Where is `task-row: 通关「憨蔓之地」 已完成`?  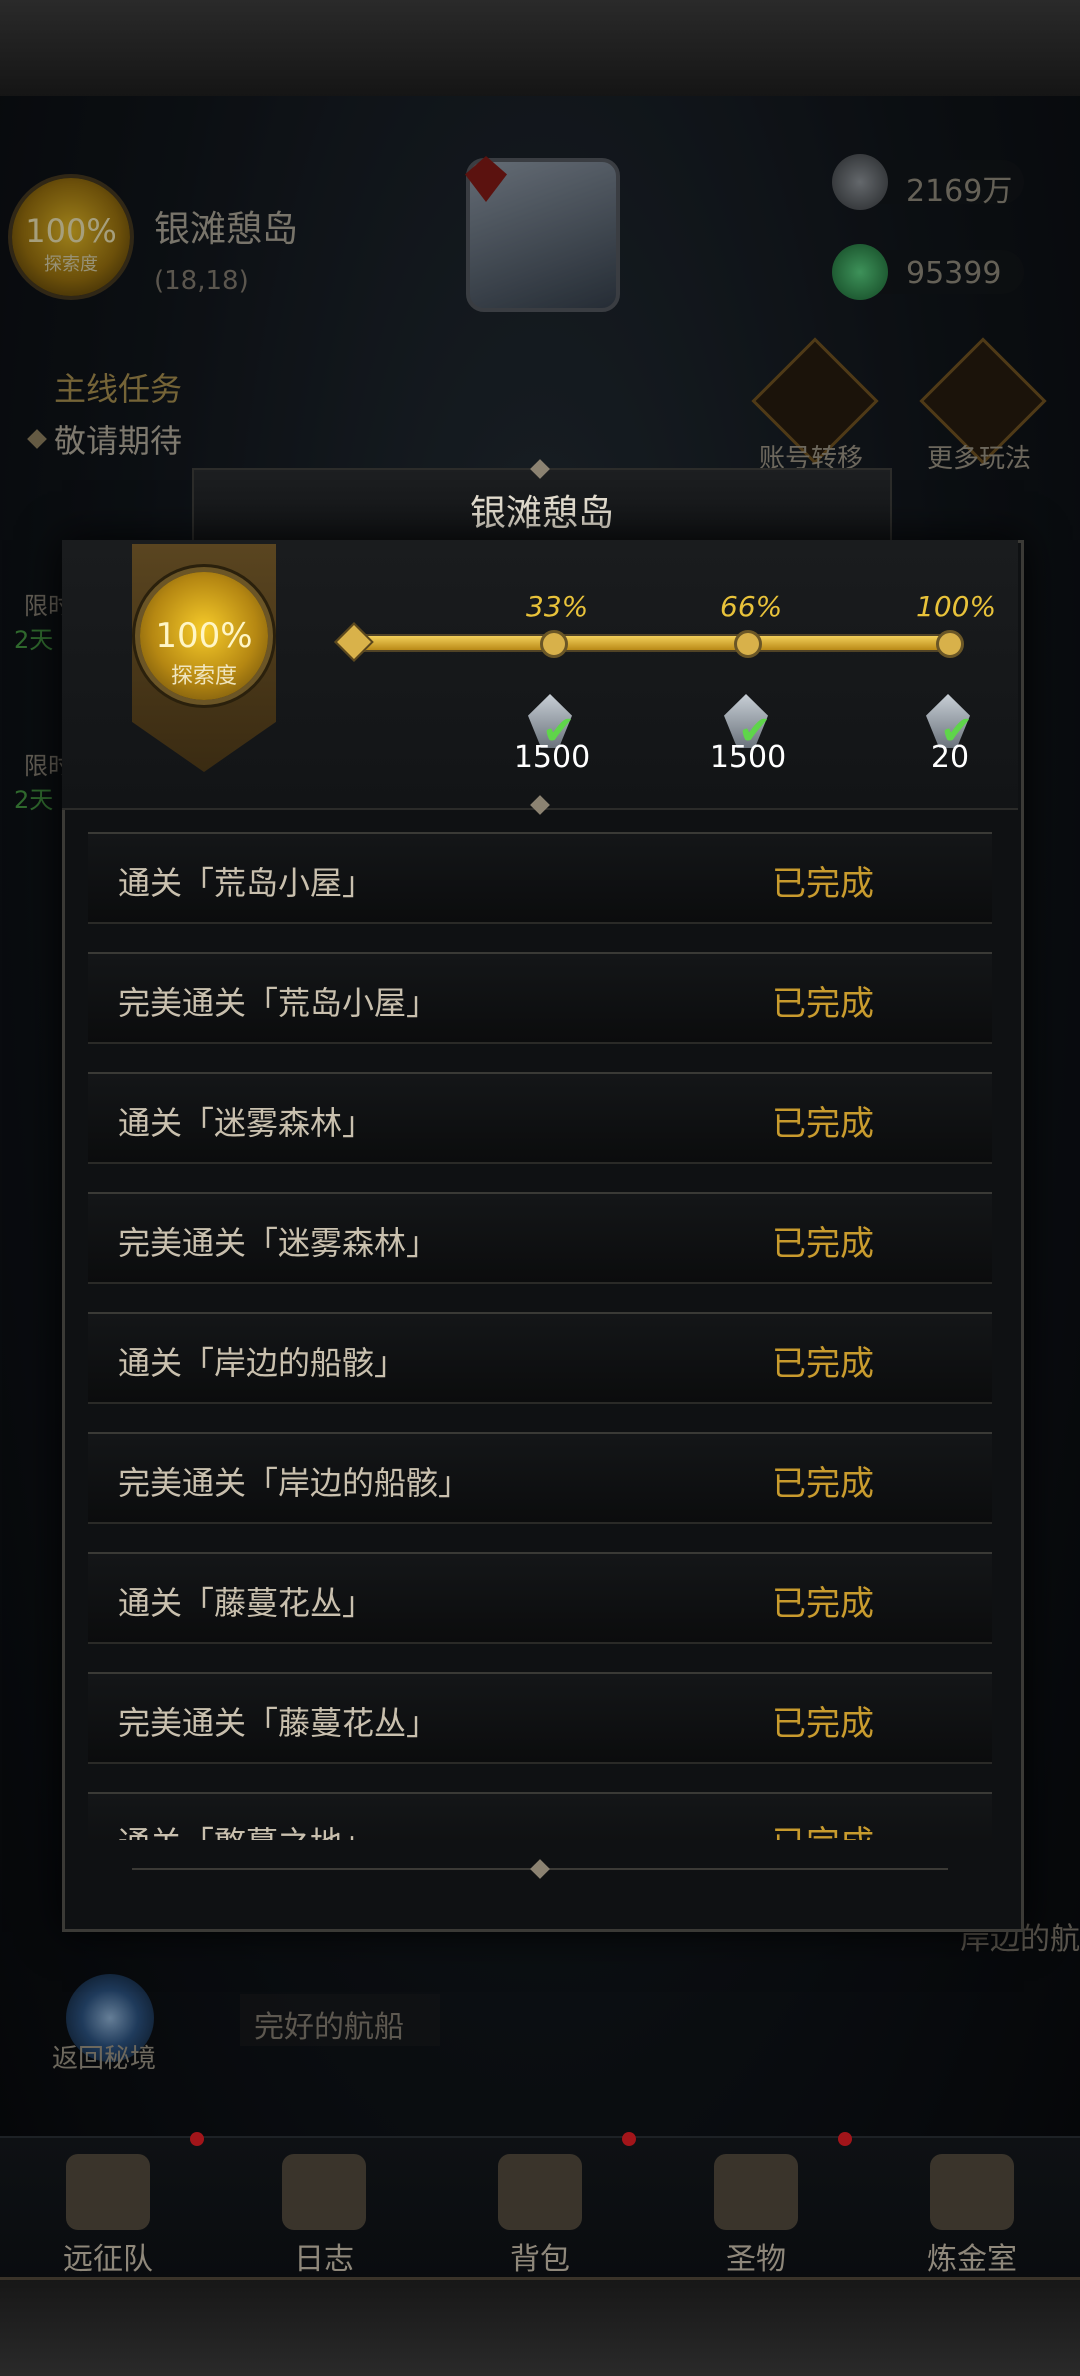
task-row: 通关「憨蔓之地」 已完成 is located at coordinates (540, 1816).